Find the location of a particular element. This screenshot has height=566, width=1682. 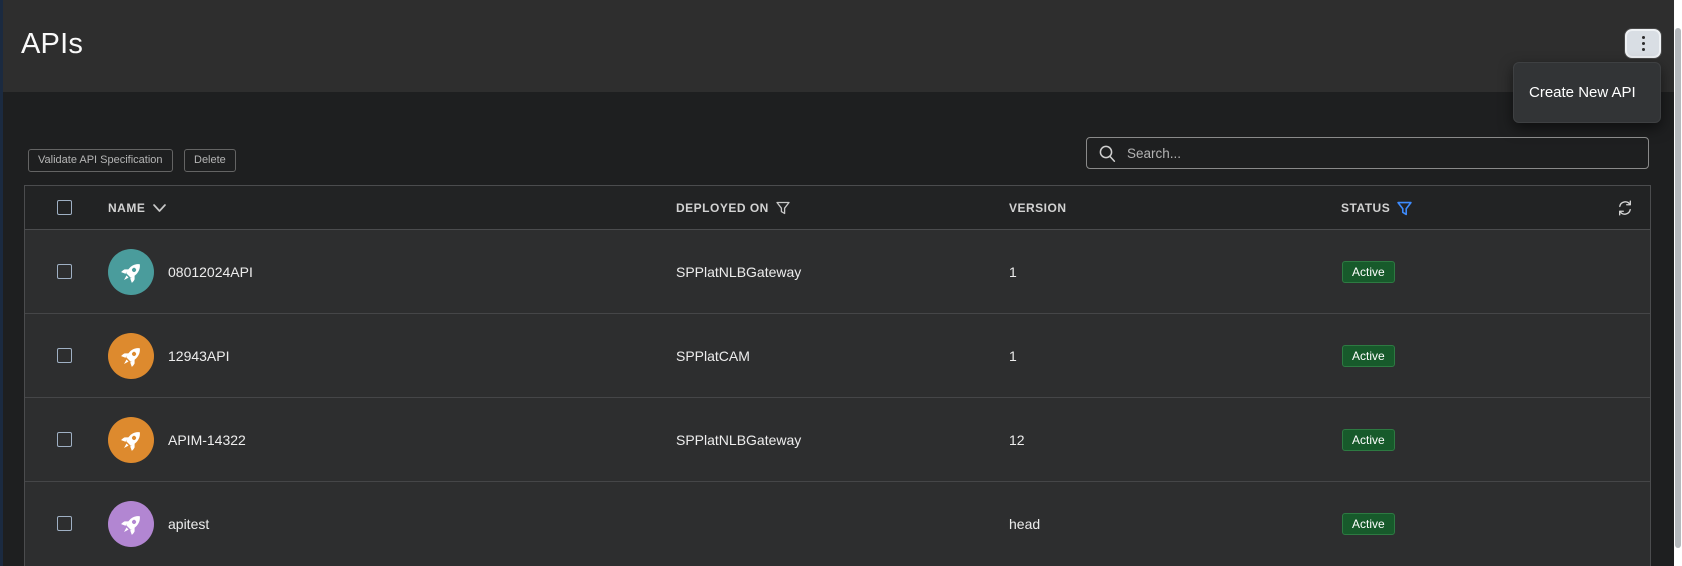

table-row: 08012024API SPPlatNLBGateway 1 Active is located at coordinates (837, 272).